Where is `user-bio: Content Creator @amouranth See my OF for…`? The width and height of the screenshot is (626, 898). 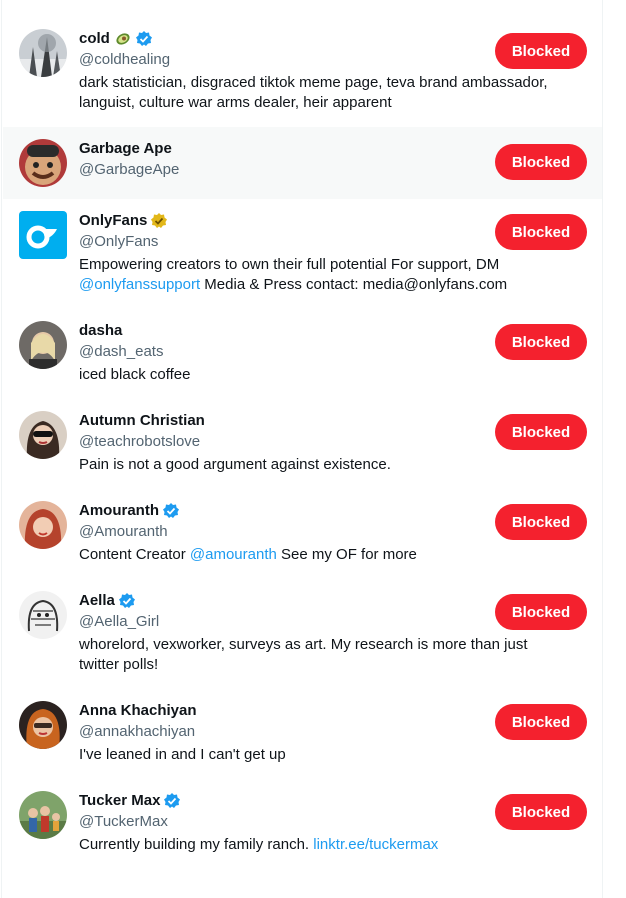
user-bio: Content Creator @amouranth See my OF for… is located at coordinates (329, 555).